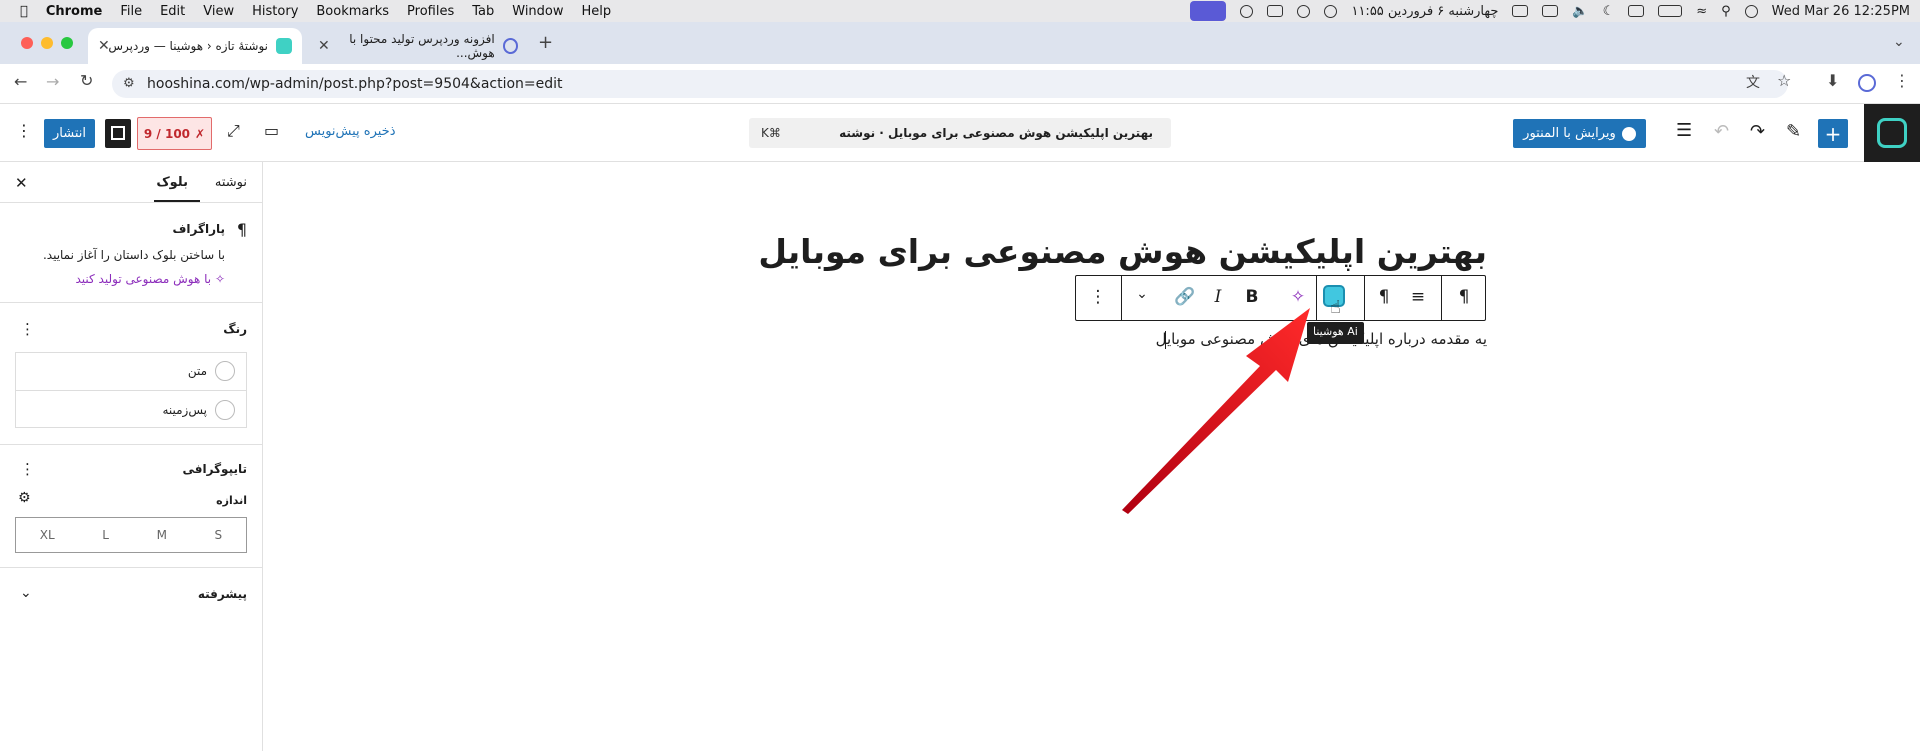  I want to click on menu-profiles: Profiles, so click(430, 11).